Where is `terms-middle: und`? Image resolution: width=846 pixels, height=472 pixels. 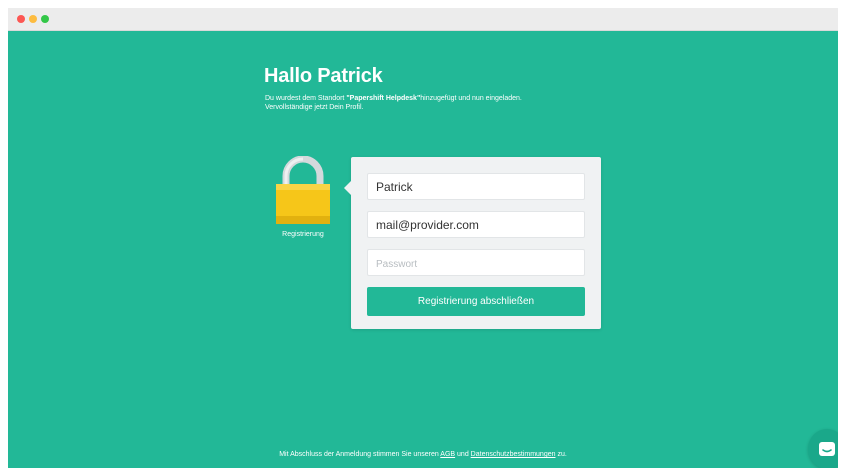
terms-middle: und is located at coordinates (463, 454).